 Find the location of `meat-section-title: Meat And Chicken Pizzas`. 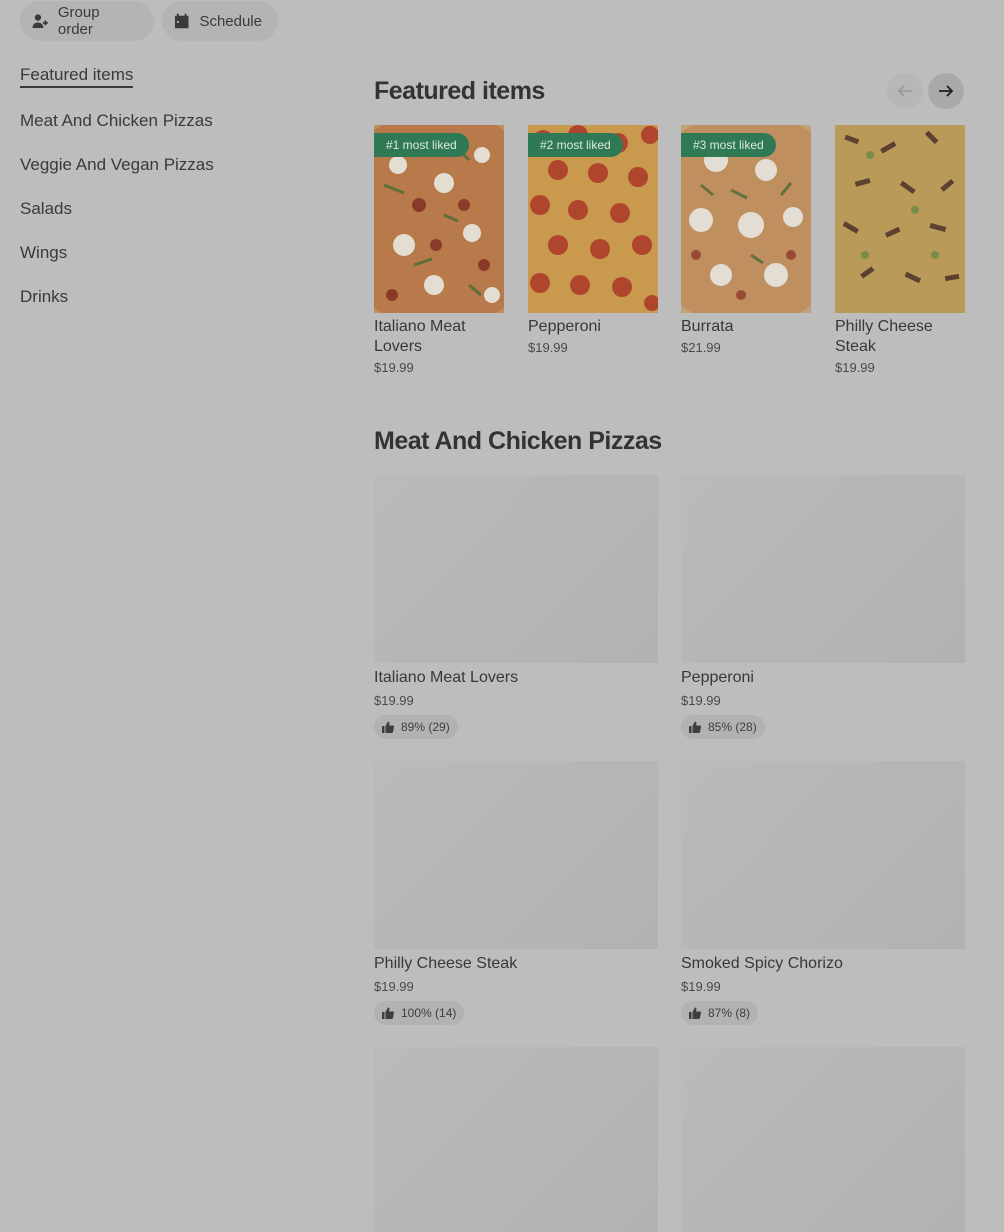

meat-section-title: Meat And Chicken Pizzas is located at coordinates (518, 441).